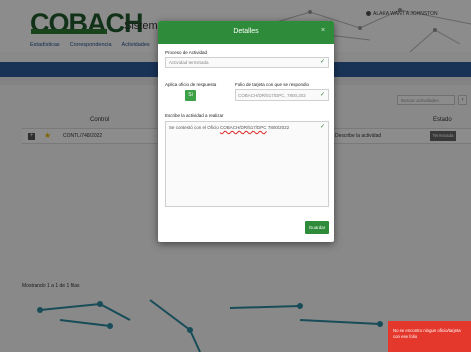  I want to click on modal-header: Detalles ×, so click(246, 32).